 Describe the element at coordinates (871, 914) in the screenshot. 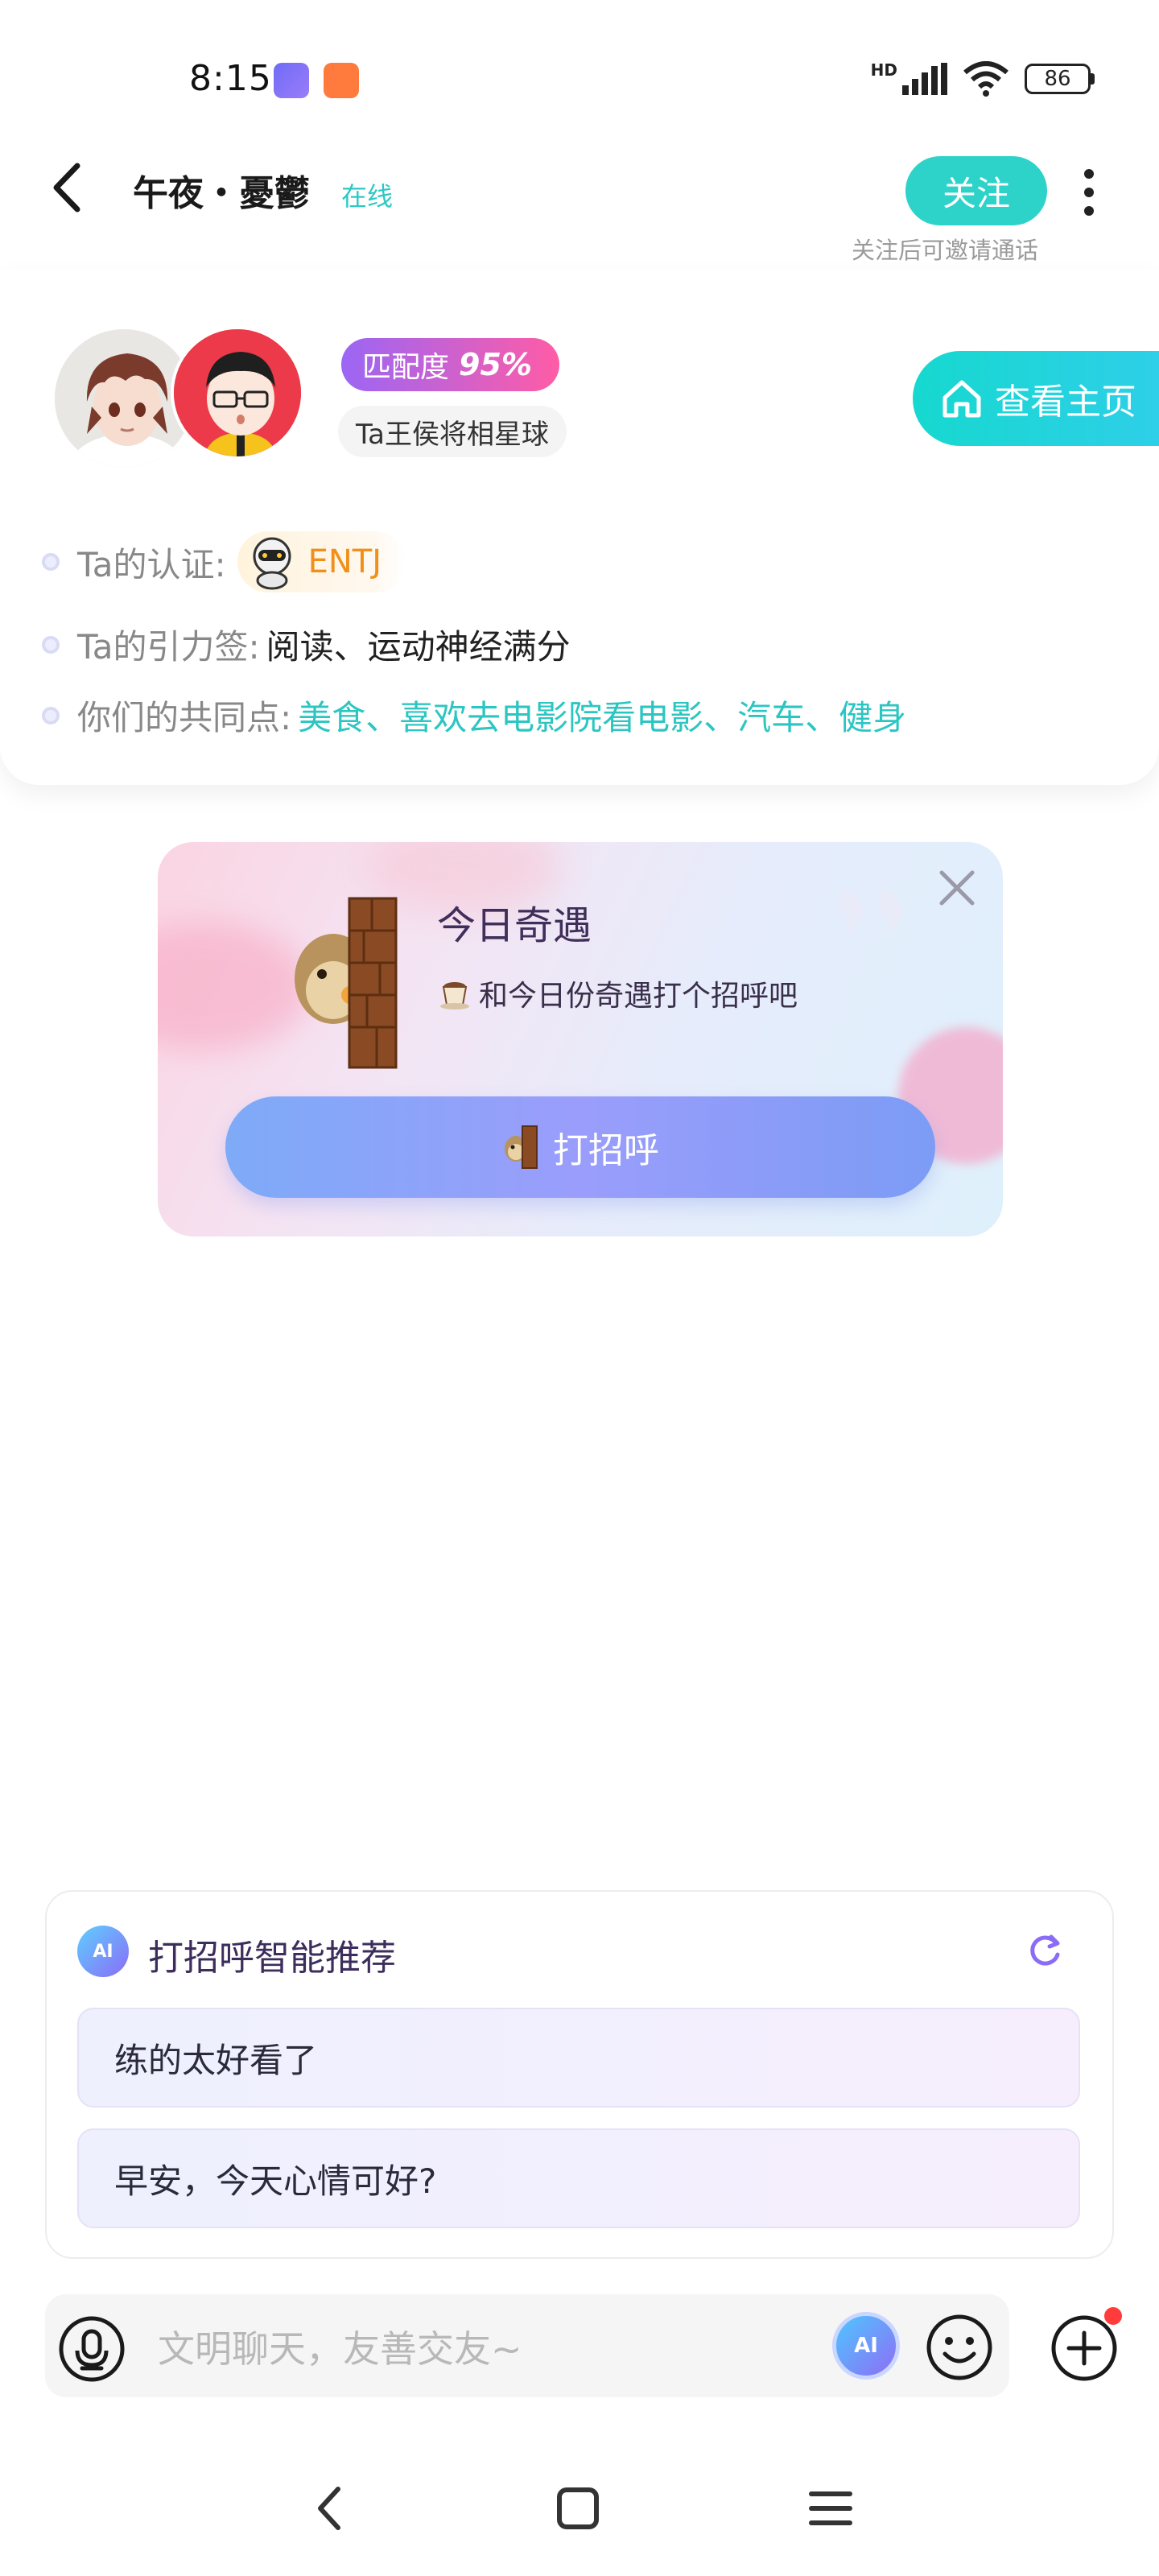

I see `quote-mark-icon` at that location.